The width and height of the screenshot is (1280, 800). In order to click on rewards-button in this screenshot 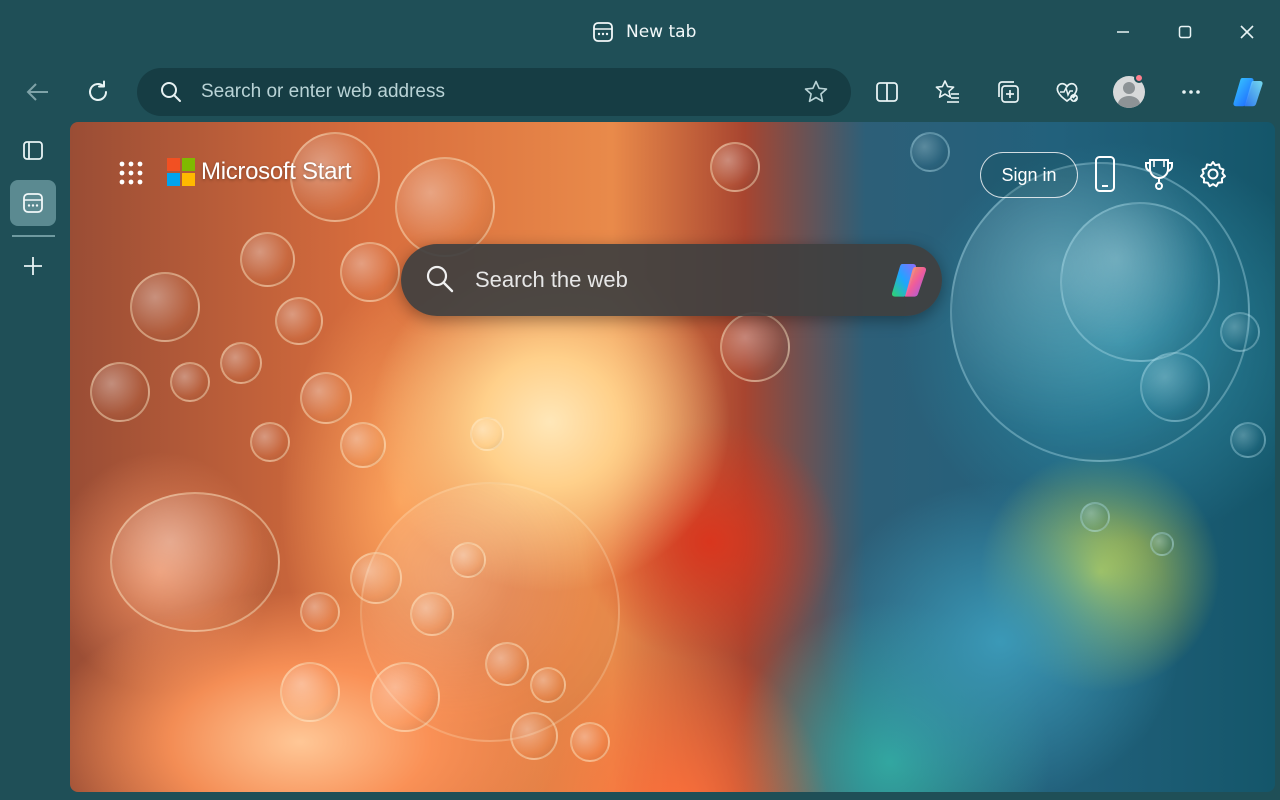, I will do `click(1159, 174)`.